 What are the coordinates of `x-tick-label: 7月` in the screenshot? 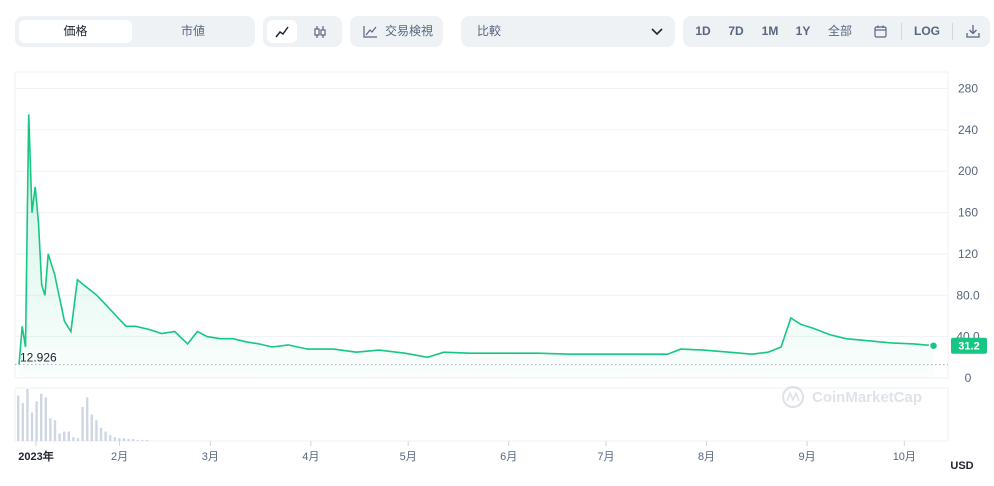 It's located at (605, 457).